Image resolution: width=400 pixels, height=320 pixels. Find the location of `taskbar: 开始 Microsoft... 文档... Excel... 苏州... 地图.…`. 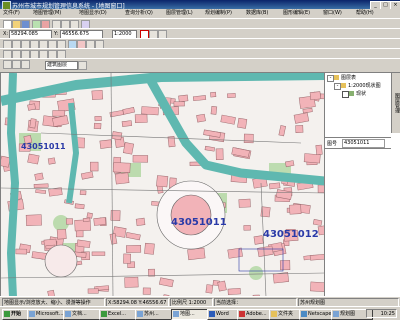

taskbar: 开始 Microsoft... 文档... Excel... 苏州... 地图.… is located at coordinates (200, 313).